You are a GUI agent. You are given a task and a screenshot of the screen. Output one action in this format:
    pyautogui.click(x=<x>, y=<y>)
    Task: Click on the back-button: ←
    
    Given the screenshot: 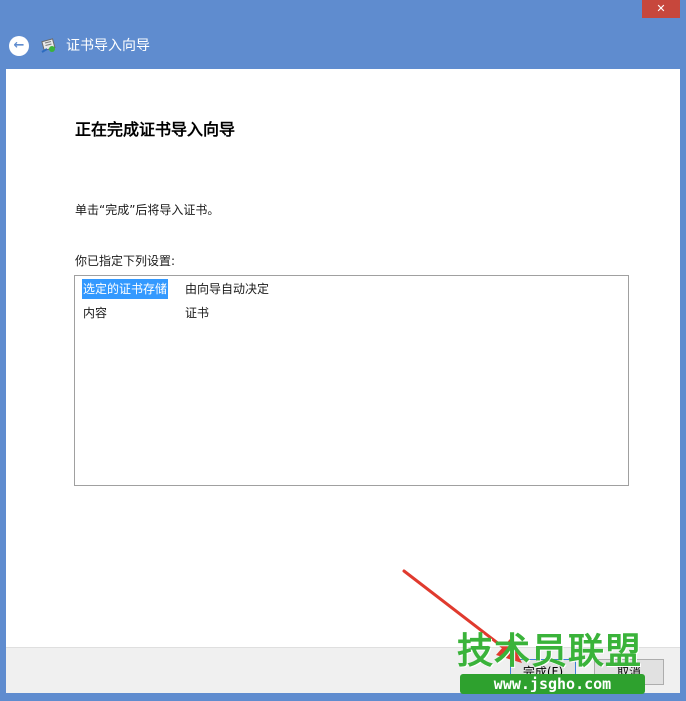 What is the action you would take?
    pyautogui.click(x=19, y=46)
    